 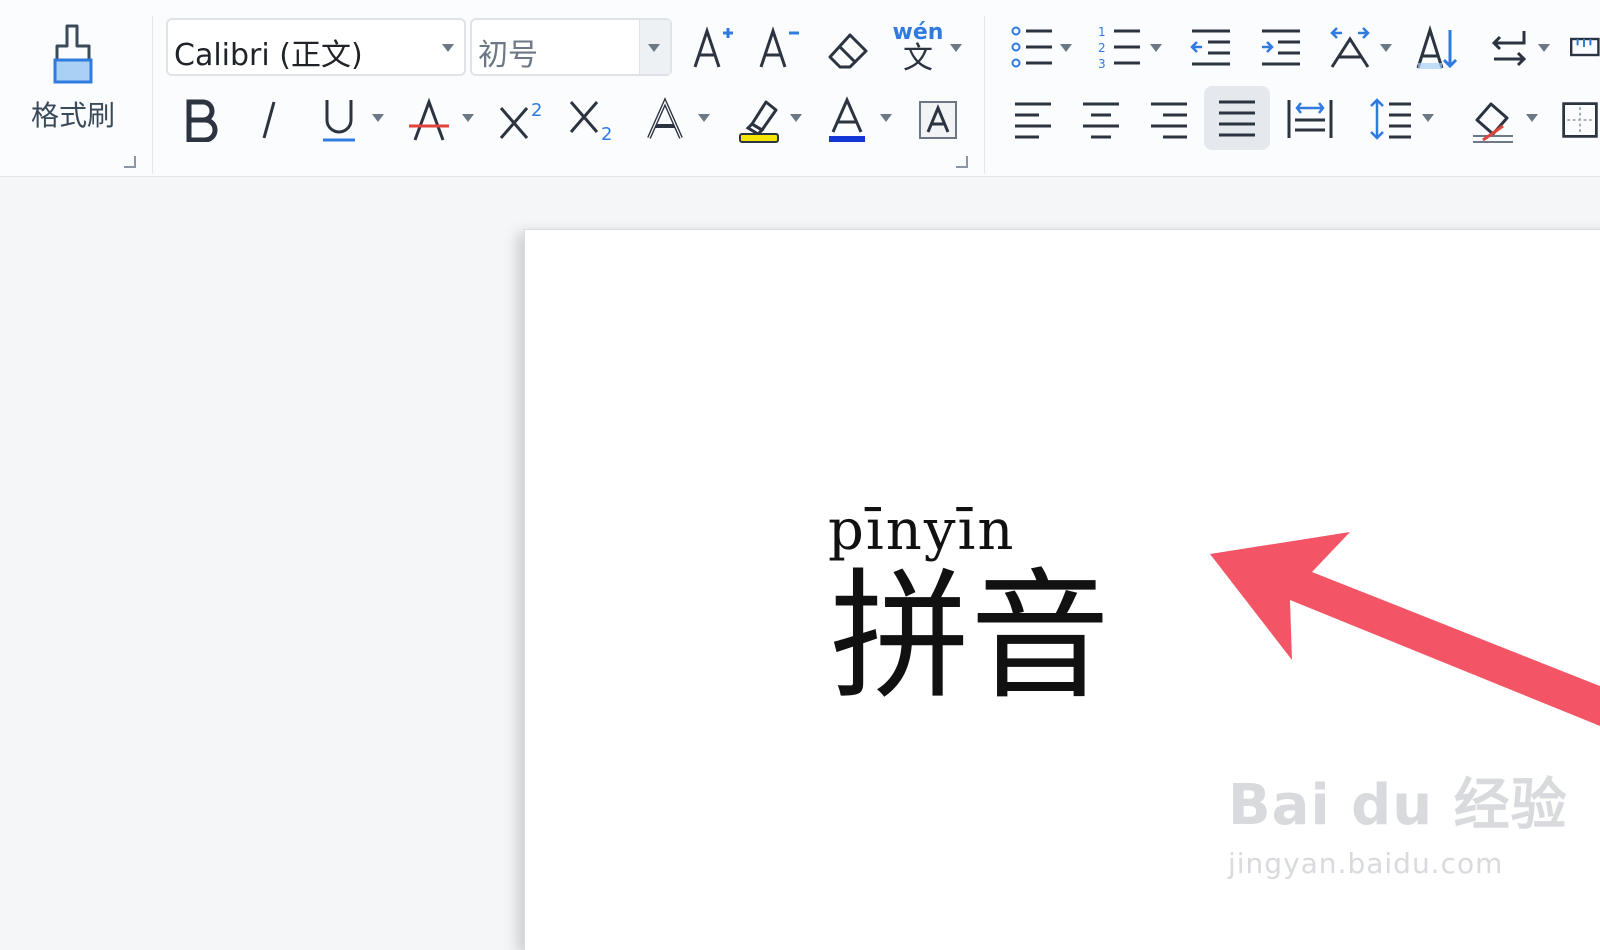 I want to click on clear-formatting-button, so click(x=848, y=49).